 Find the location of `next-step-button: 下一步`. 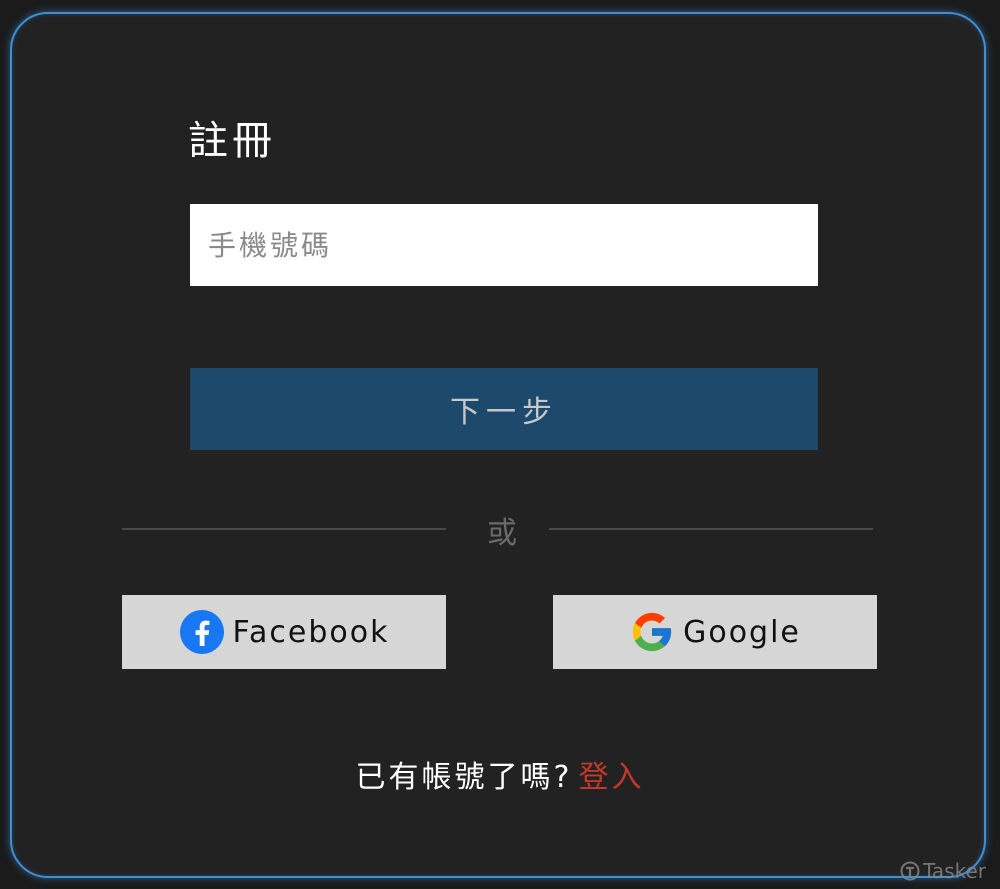

next-step-button: 下一步 is located at coordinates (504, 409).